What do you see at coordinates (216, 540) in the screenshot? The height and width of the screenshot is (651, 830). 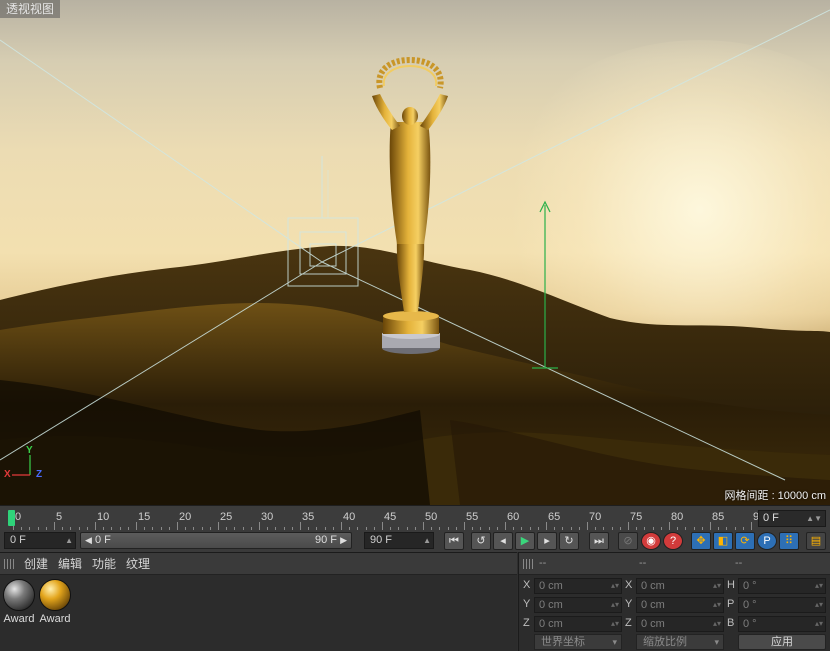 I see `preview-range-slider: ◀ 0 F 90 F ▶` at bounding box center [216, 540].